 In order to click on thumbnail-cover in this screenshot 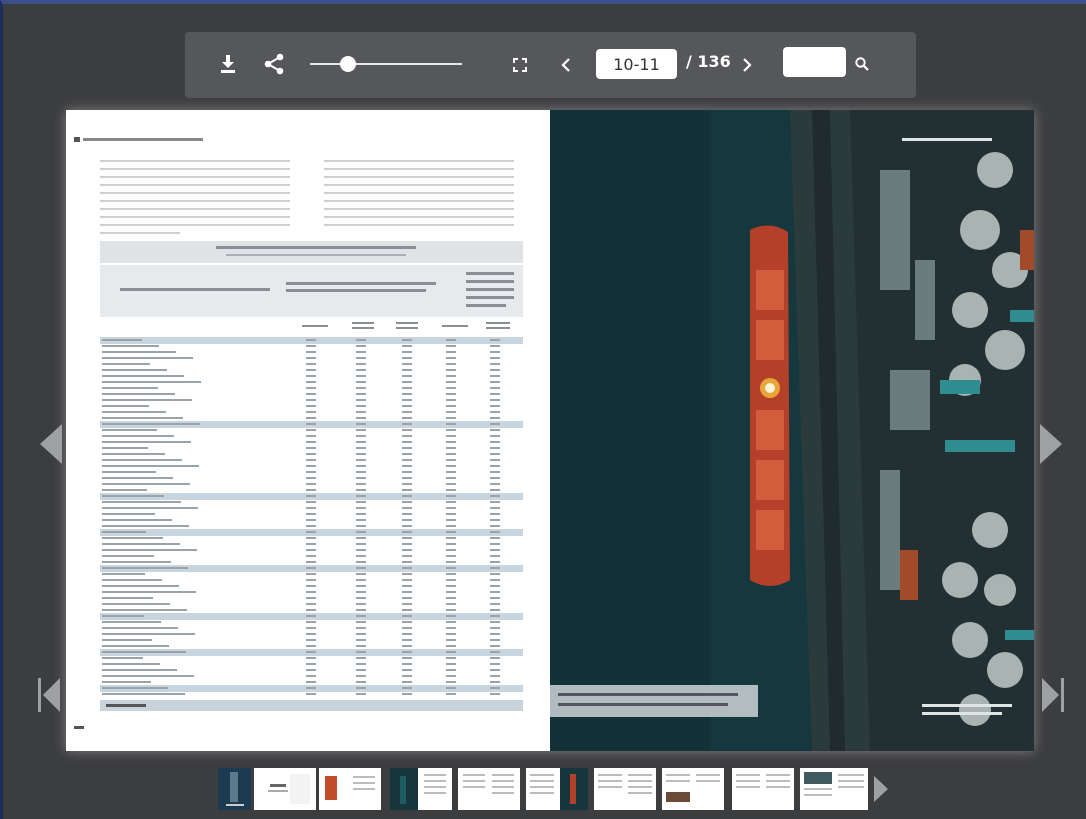, I will do `click(234, 789)`.